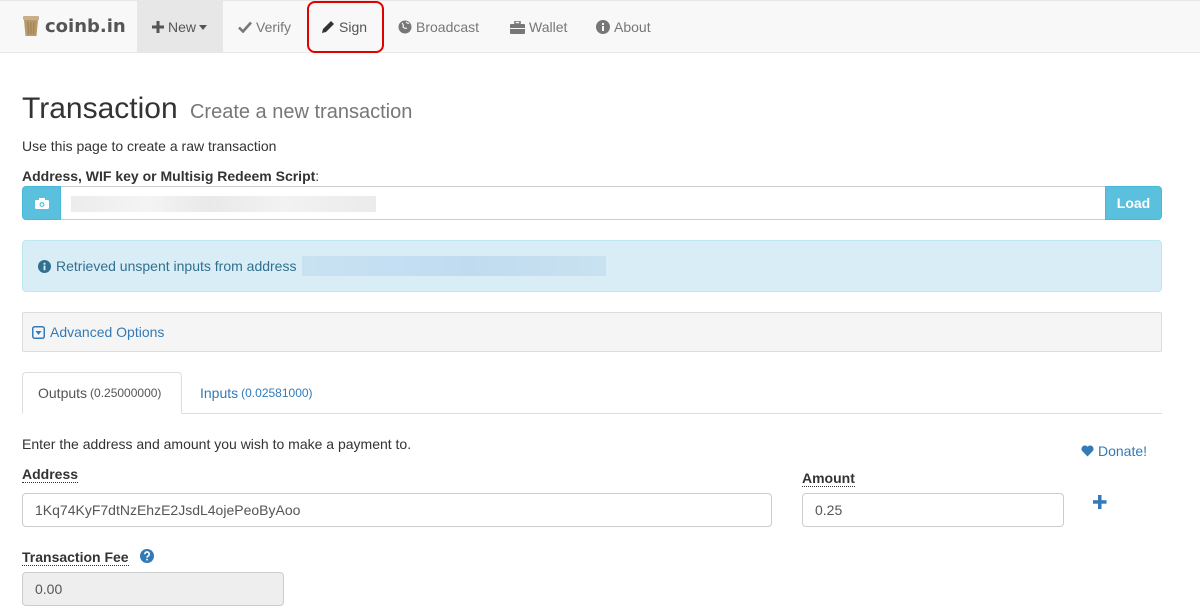 The image size is (1200, 610). Describe the element at coordinates (44, 266) in the screenshot. I see `info-circle-icon` at that location.